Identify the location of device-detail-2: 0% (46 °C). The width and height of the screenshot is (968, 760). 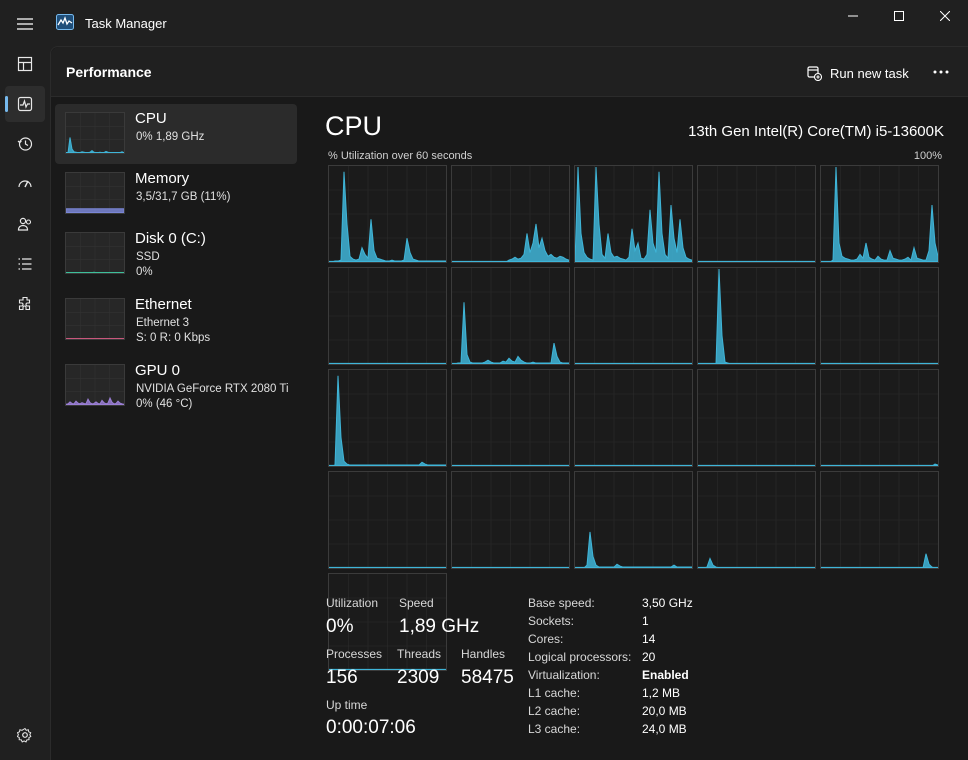
(164, 404).